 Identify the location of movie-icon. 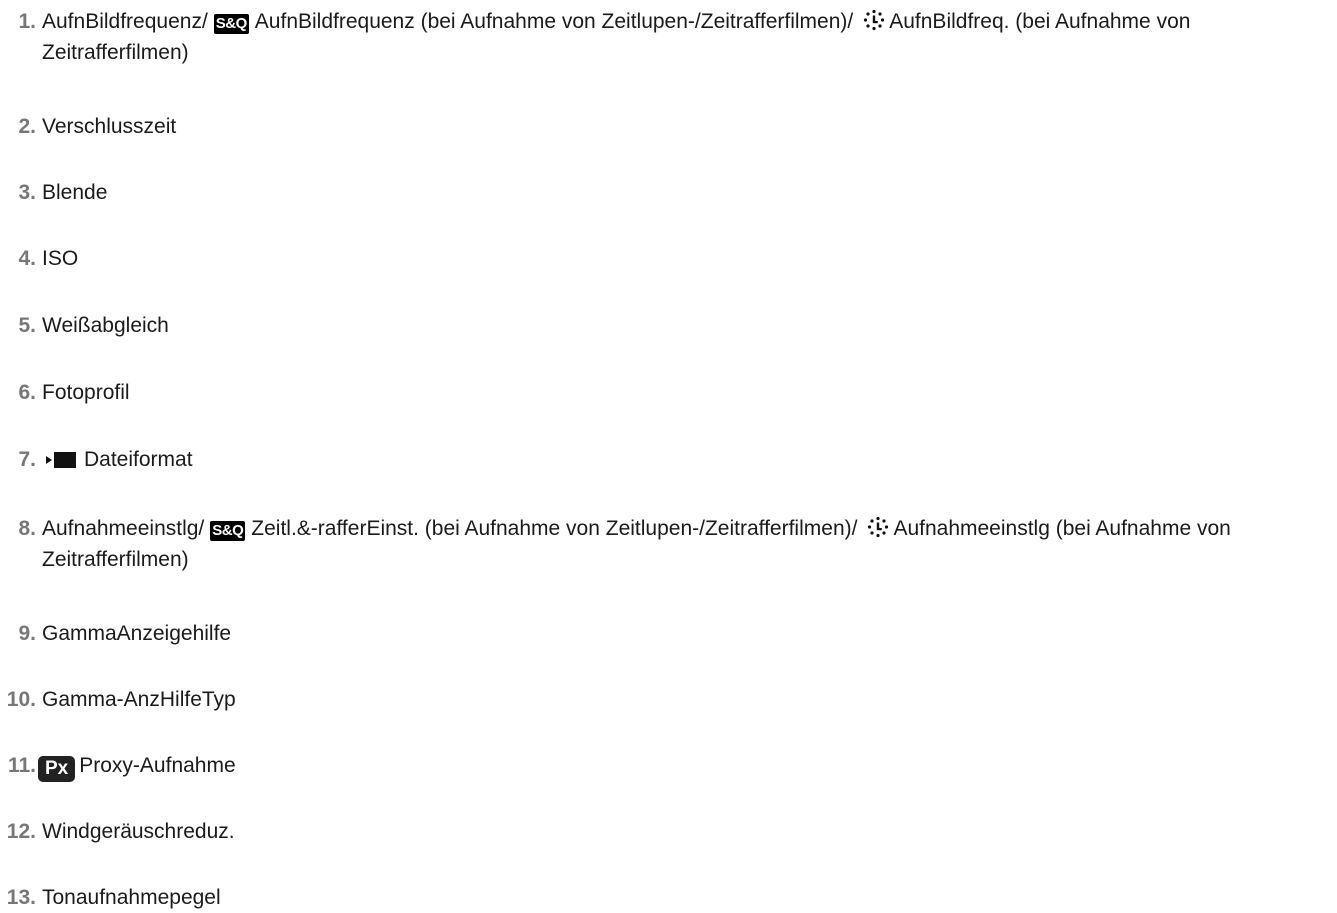
(61, 460).